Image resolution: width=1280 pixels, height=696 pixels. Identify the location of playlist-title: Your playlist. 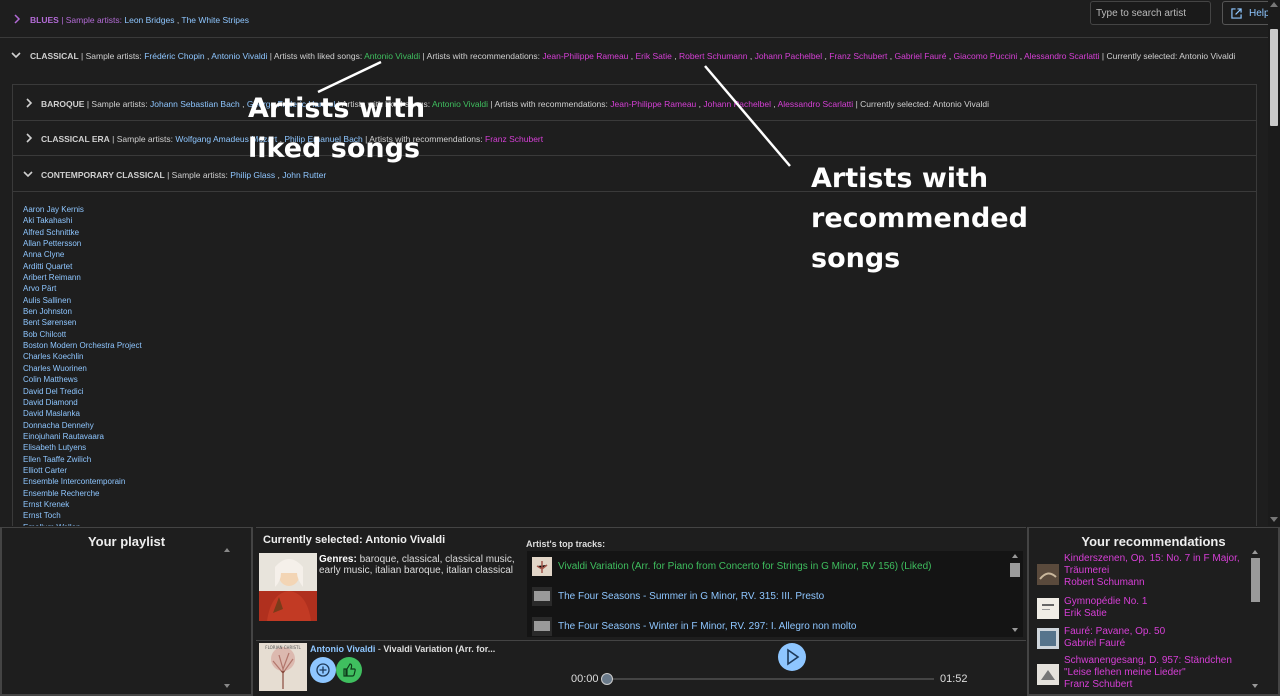
(126, 541).